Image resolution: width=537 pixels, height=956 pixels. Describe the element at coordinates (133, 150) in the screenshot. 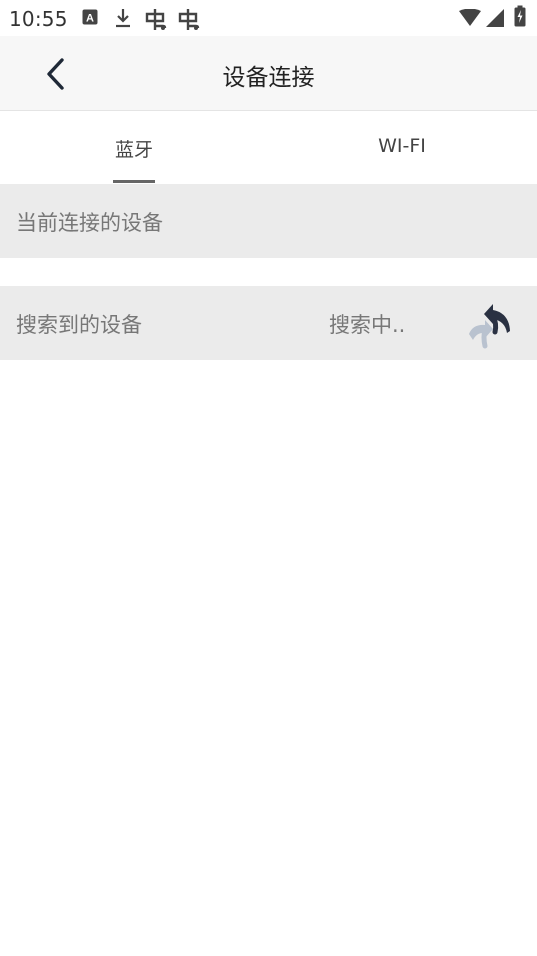

I see `tab-bluetooth-label: 蓝牙` at that location.